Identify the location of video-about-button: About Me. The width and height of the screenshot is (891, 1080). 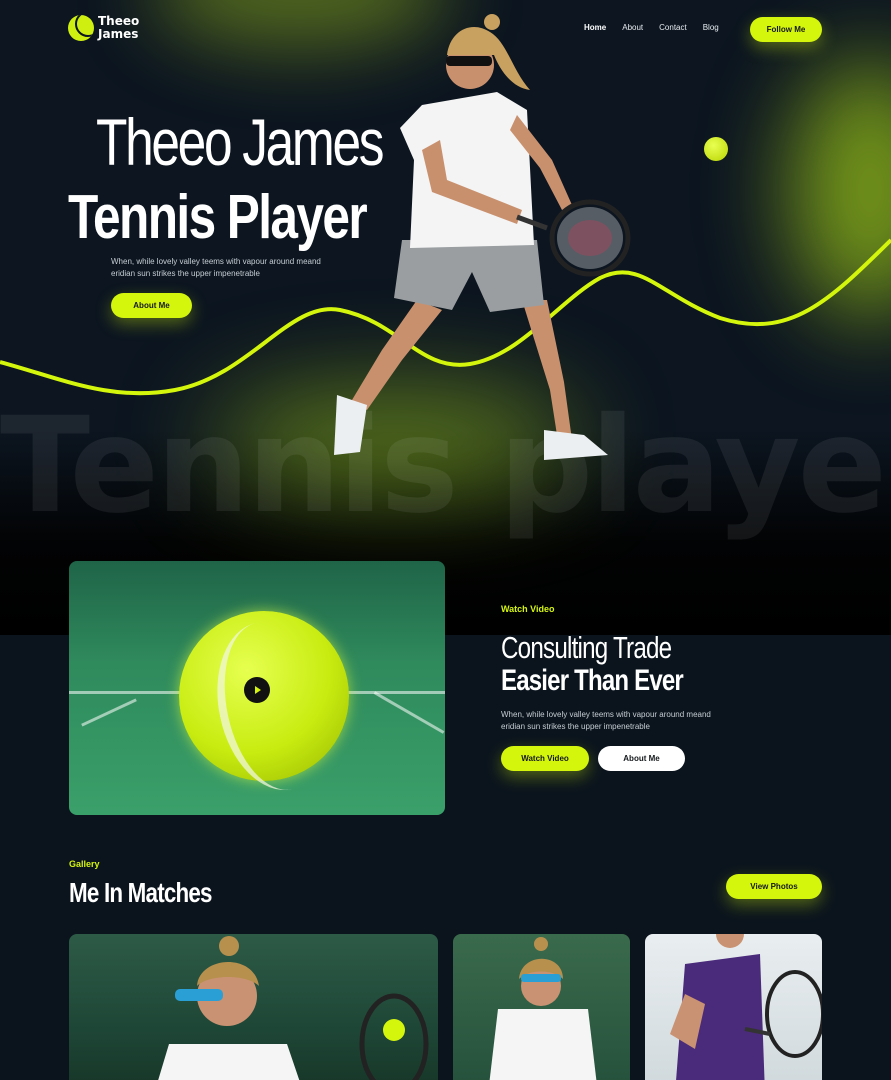
(641, 758).